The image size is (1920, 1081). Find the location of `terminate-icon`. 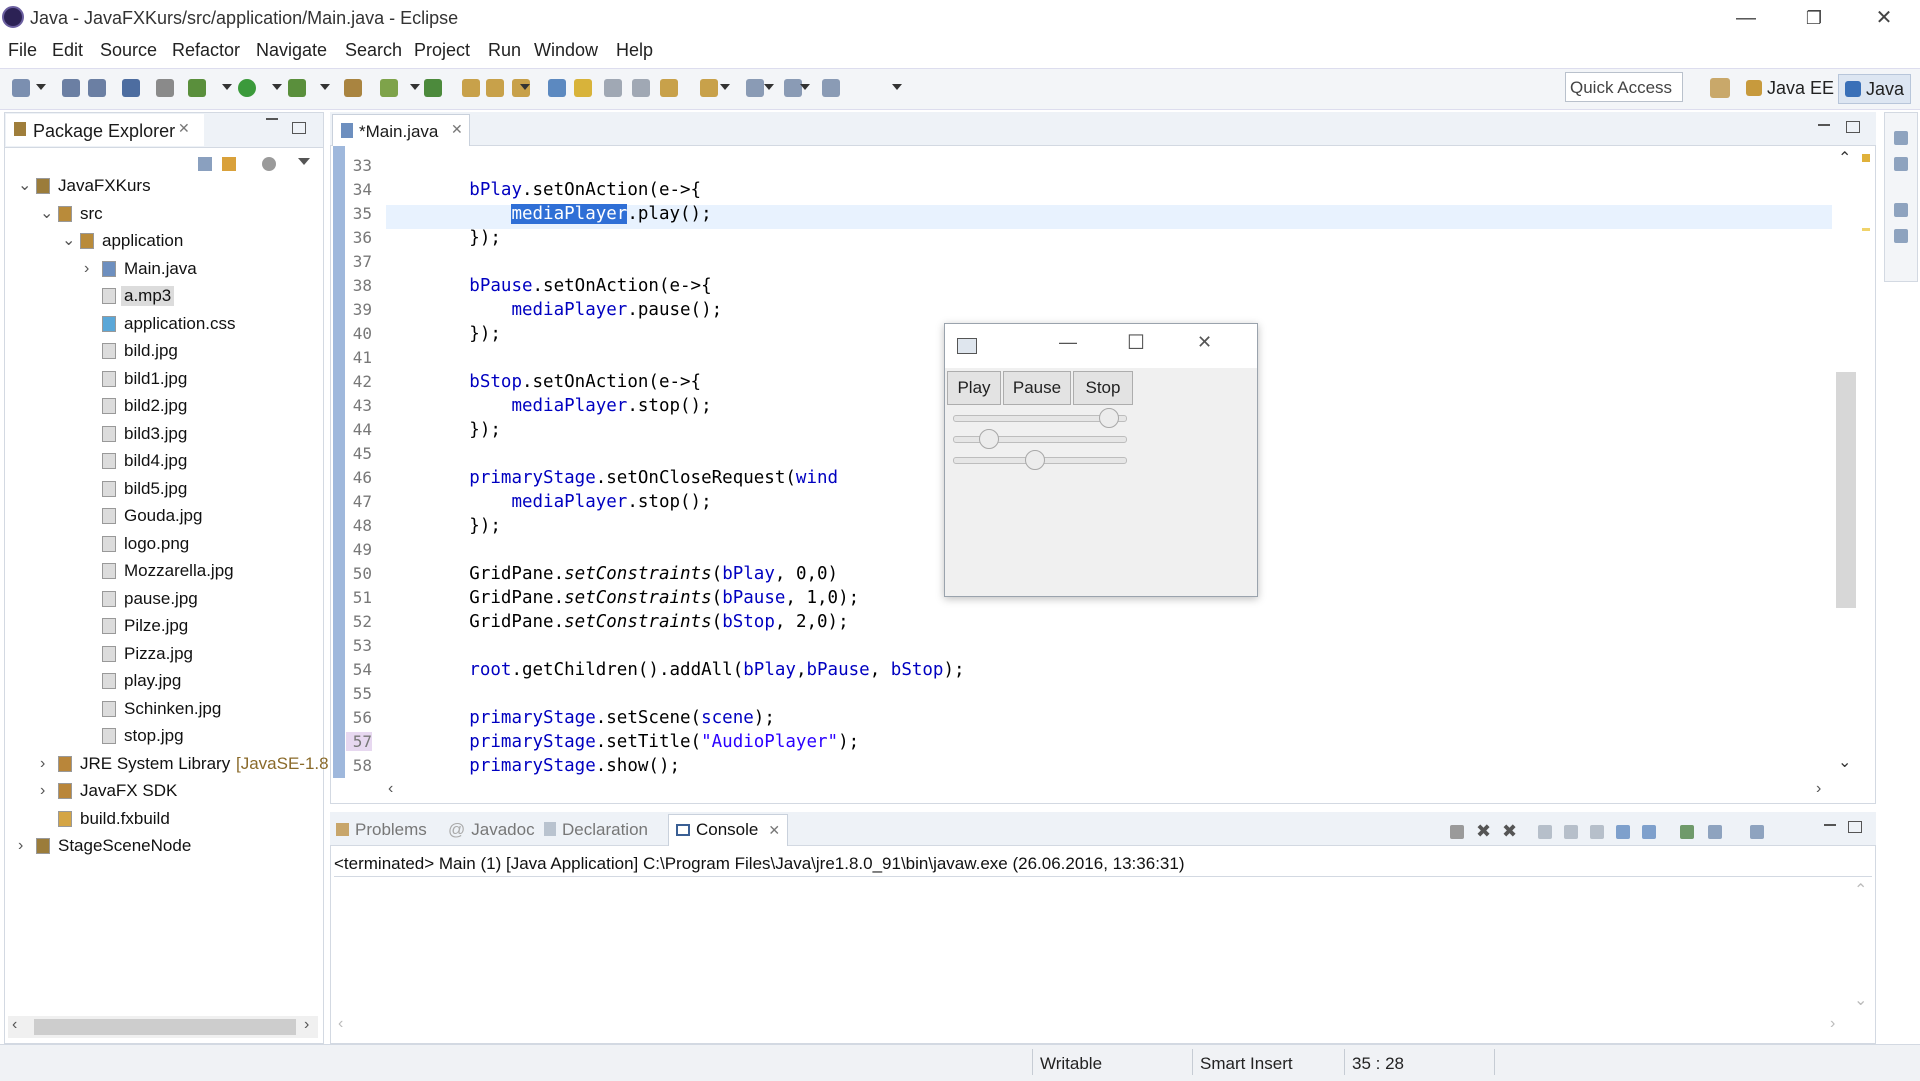

terminate-icon is located at coordinates (1457, 832).